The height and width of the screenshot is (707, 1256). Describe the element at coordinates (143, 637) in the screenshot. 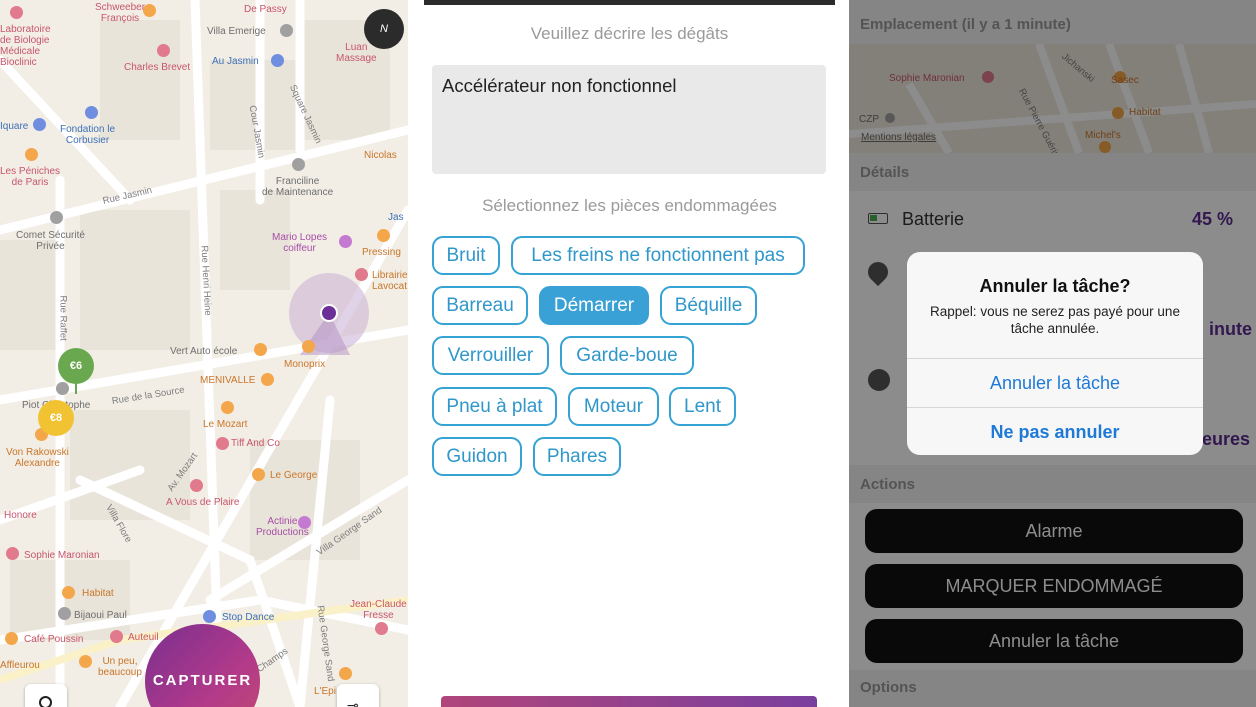

I see `place-label: Auteuil` at that location.